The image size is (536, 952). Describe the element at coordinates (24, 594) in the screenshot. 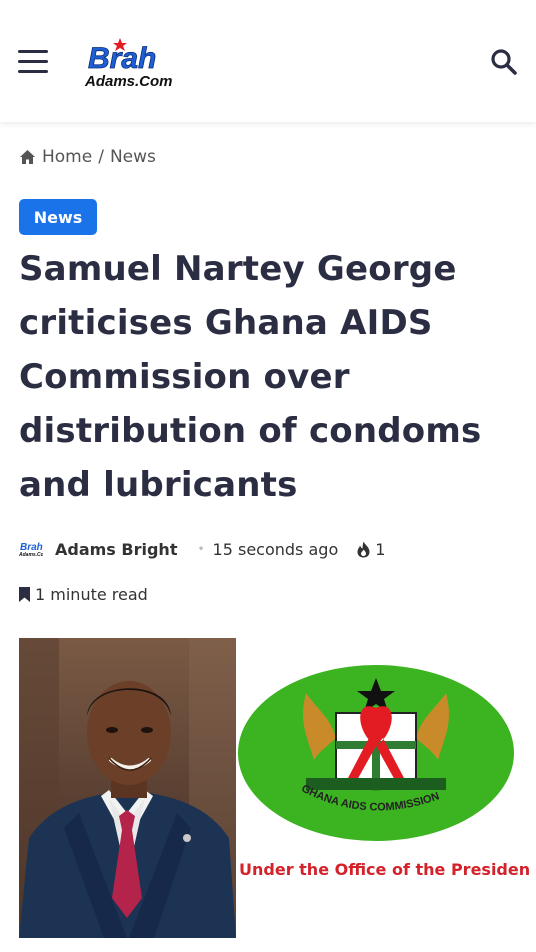

I see `bookmark-icon` at that location.